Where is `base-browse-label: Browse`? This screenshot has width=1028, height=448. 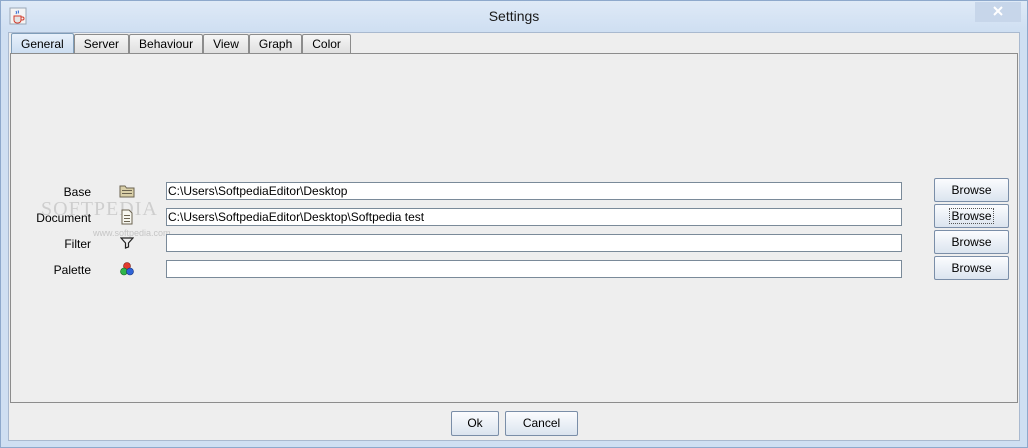 base-browse-label: Browse is located at coordinates (971, 190).